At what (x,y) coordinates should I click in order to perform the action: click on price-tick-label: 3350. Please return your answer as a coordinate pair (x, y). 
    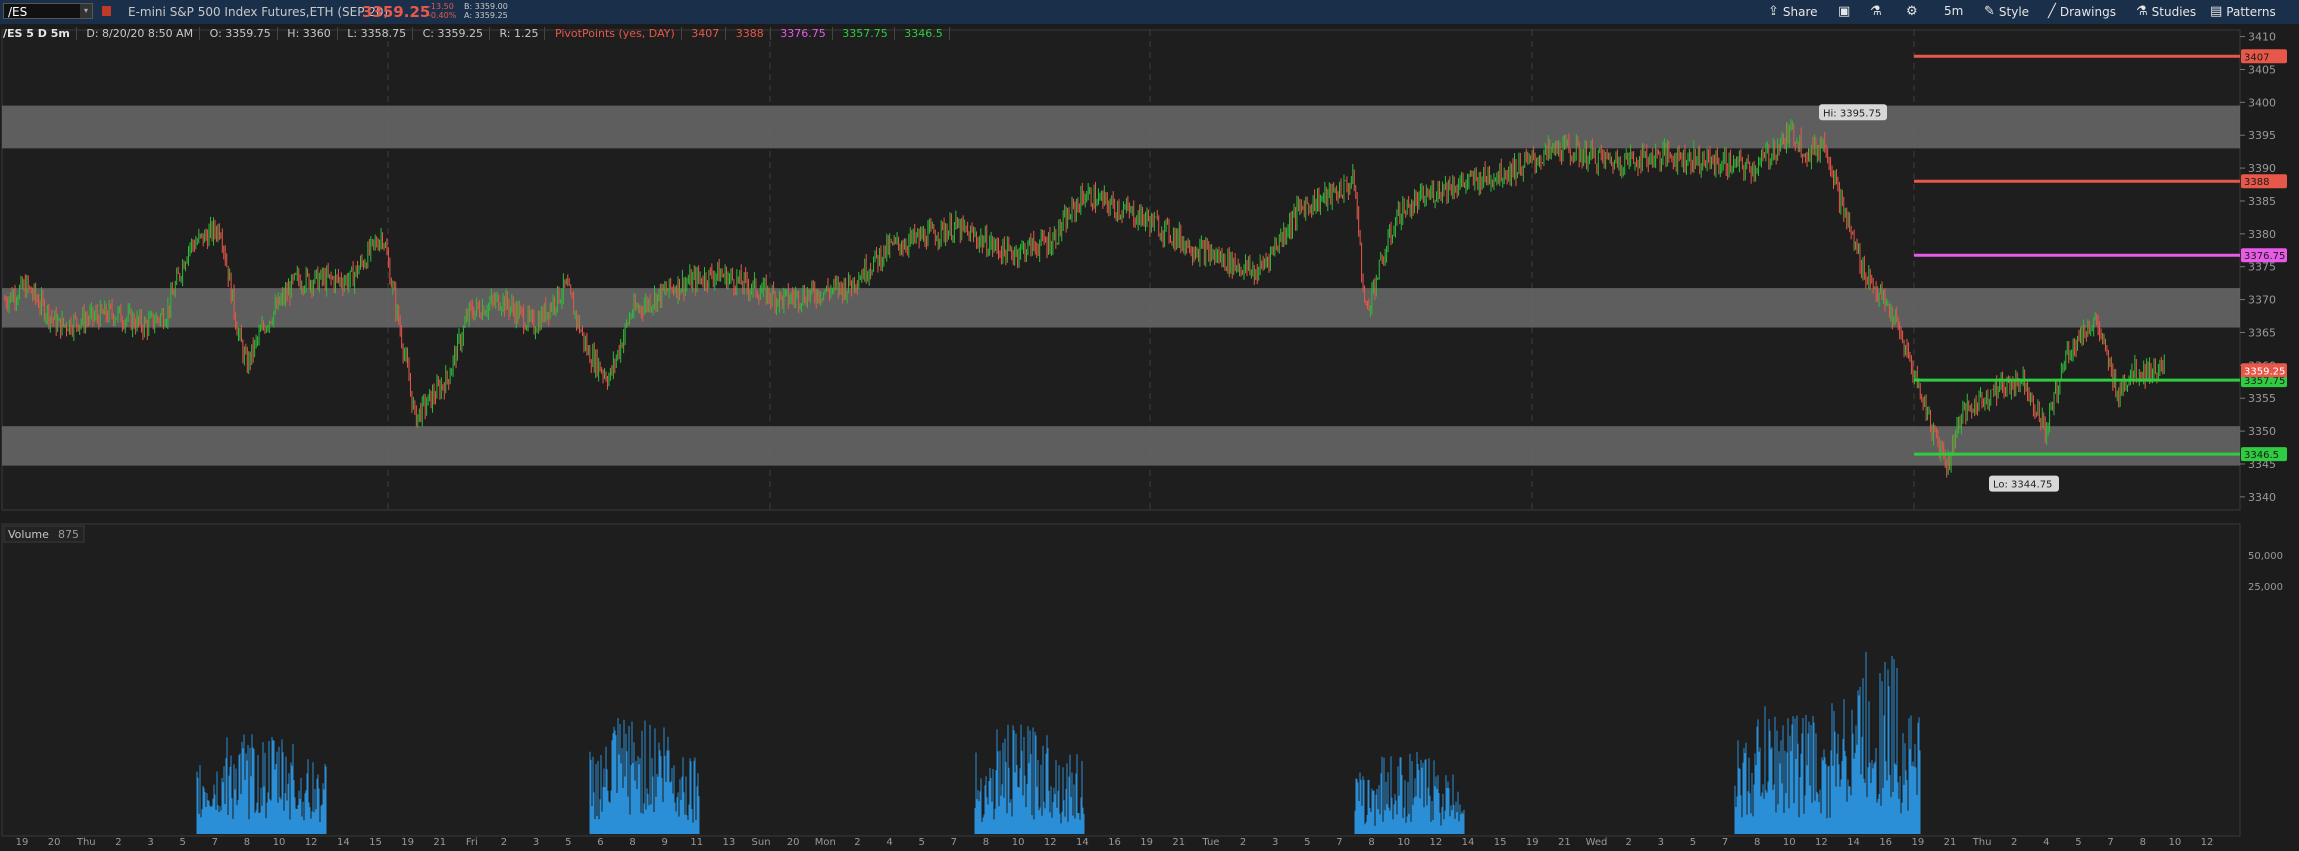
    Looking at the image, I should click on (2262, 431).